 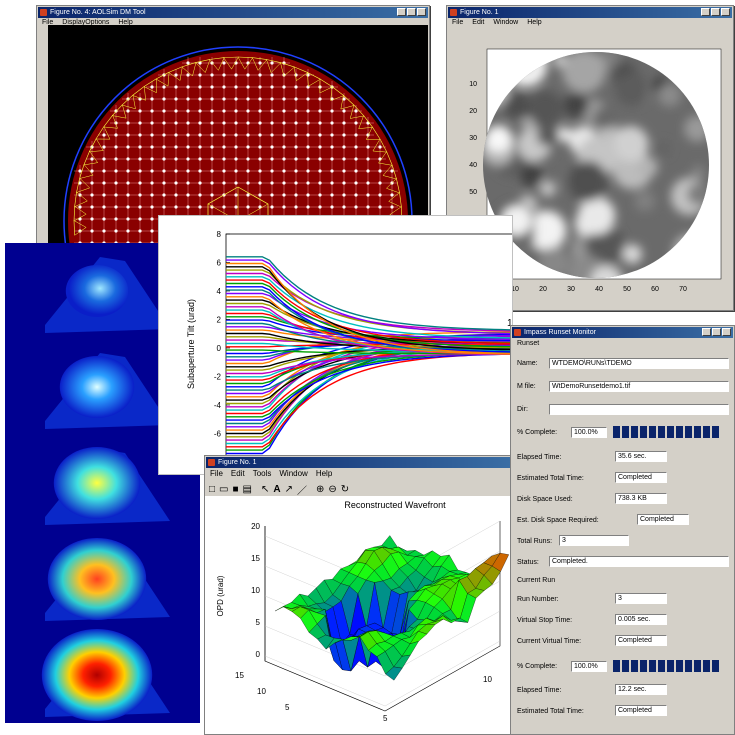 What do you see at coordinates (233, 12) in the screenshot?
I see `dm-window-titlebar: Figure No. 4: AOLSim DM Tool` at bounding box center [233, 12].